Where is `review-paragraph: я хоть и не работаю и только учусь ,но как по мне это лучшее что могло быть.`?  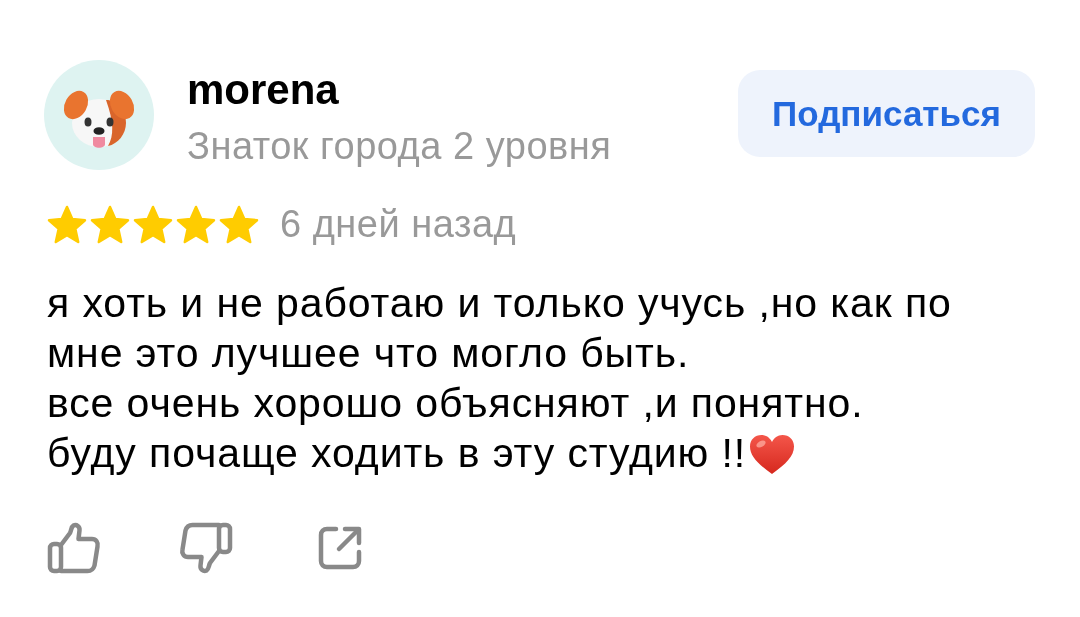 review-paragraph: я хоть и не работаю и только учусь ,но как по мне это лучшее что могло быть. is located at coordinates (499, 328).